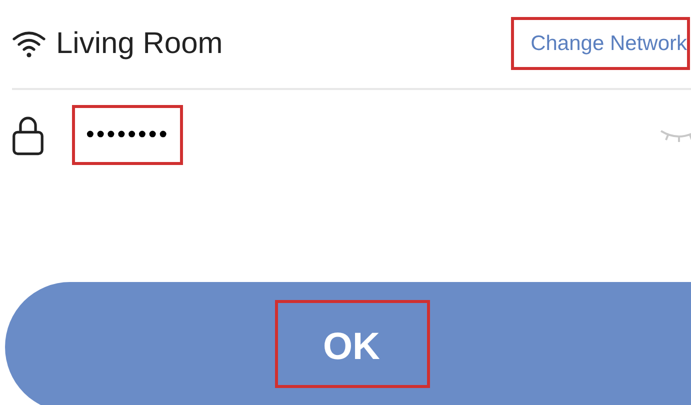 This screenshot has height=405, width=691. I want to click on change-network-link: Change Network, so click(608, 43).